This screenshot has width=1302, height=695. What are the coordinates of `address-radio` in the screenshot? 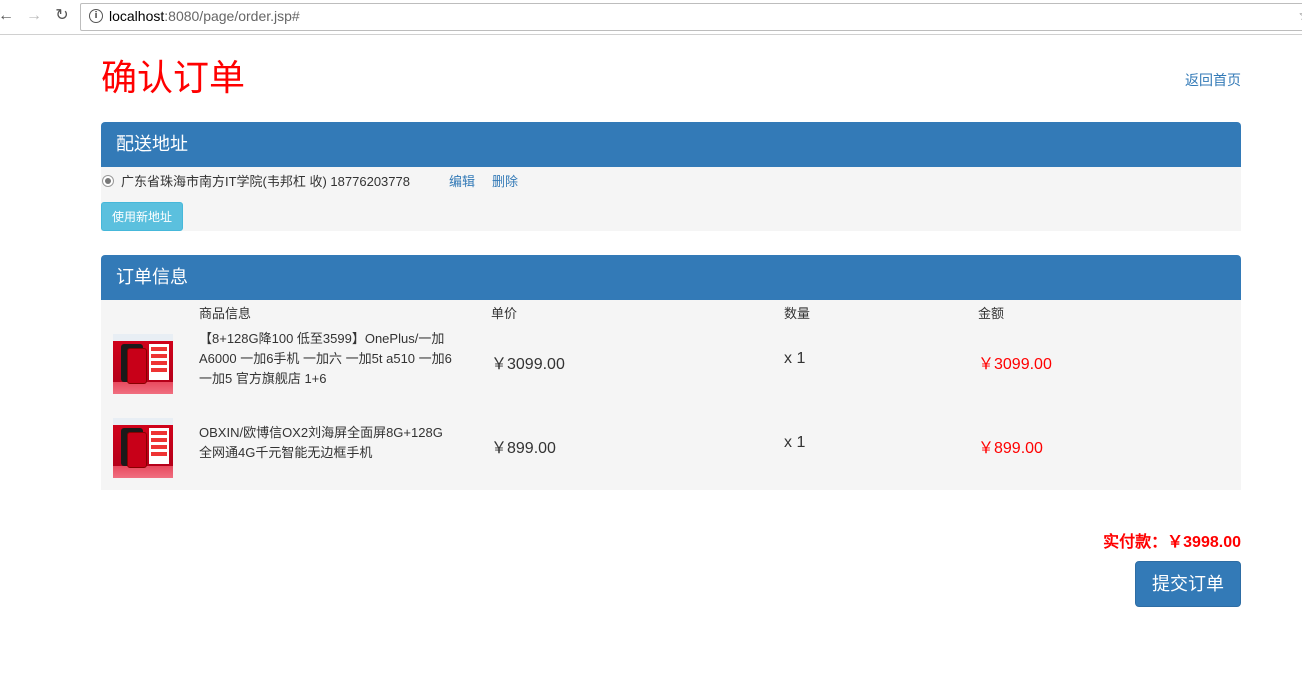 It's located at (108, 181).